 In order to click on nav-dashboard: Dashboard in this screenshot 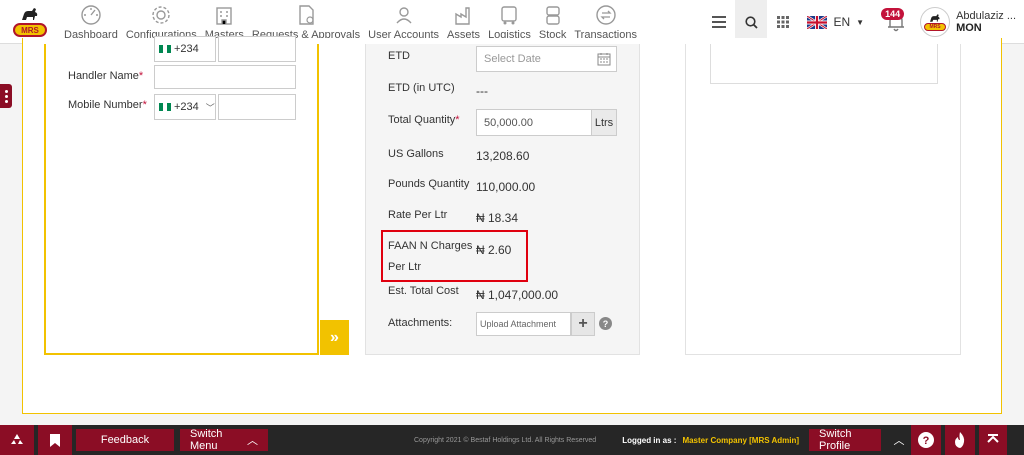, I will do `click(91, 22)`.